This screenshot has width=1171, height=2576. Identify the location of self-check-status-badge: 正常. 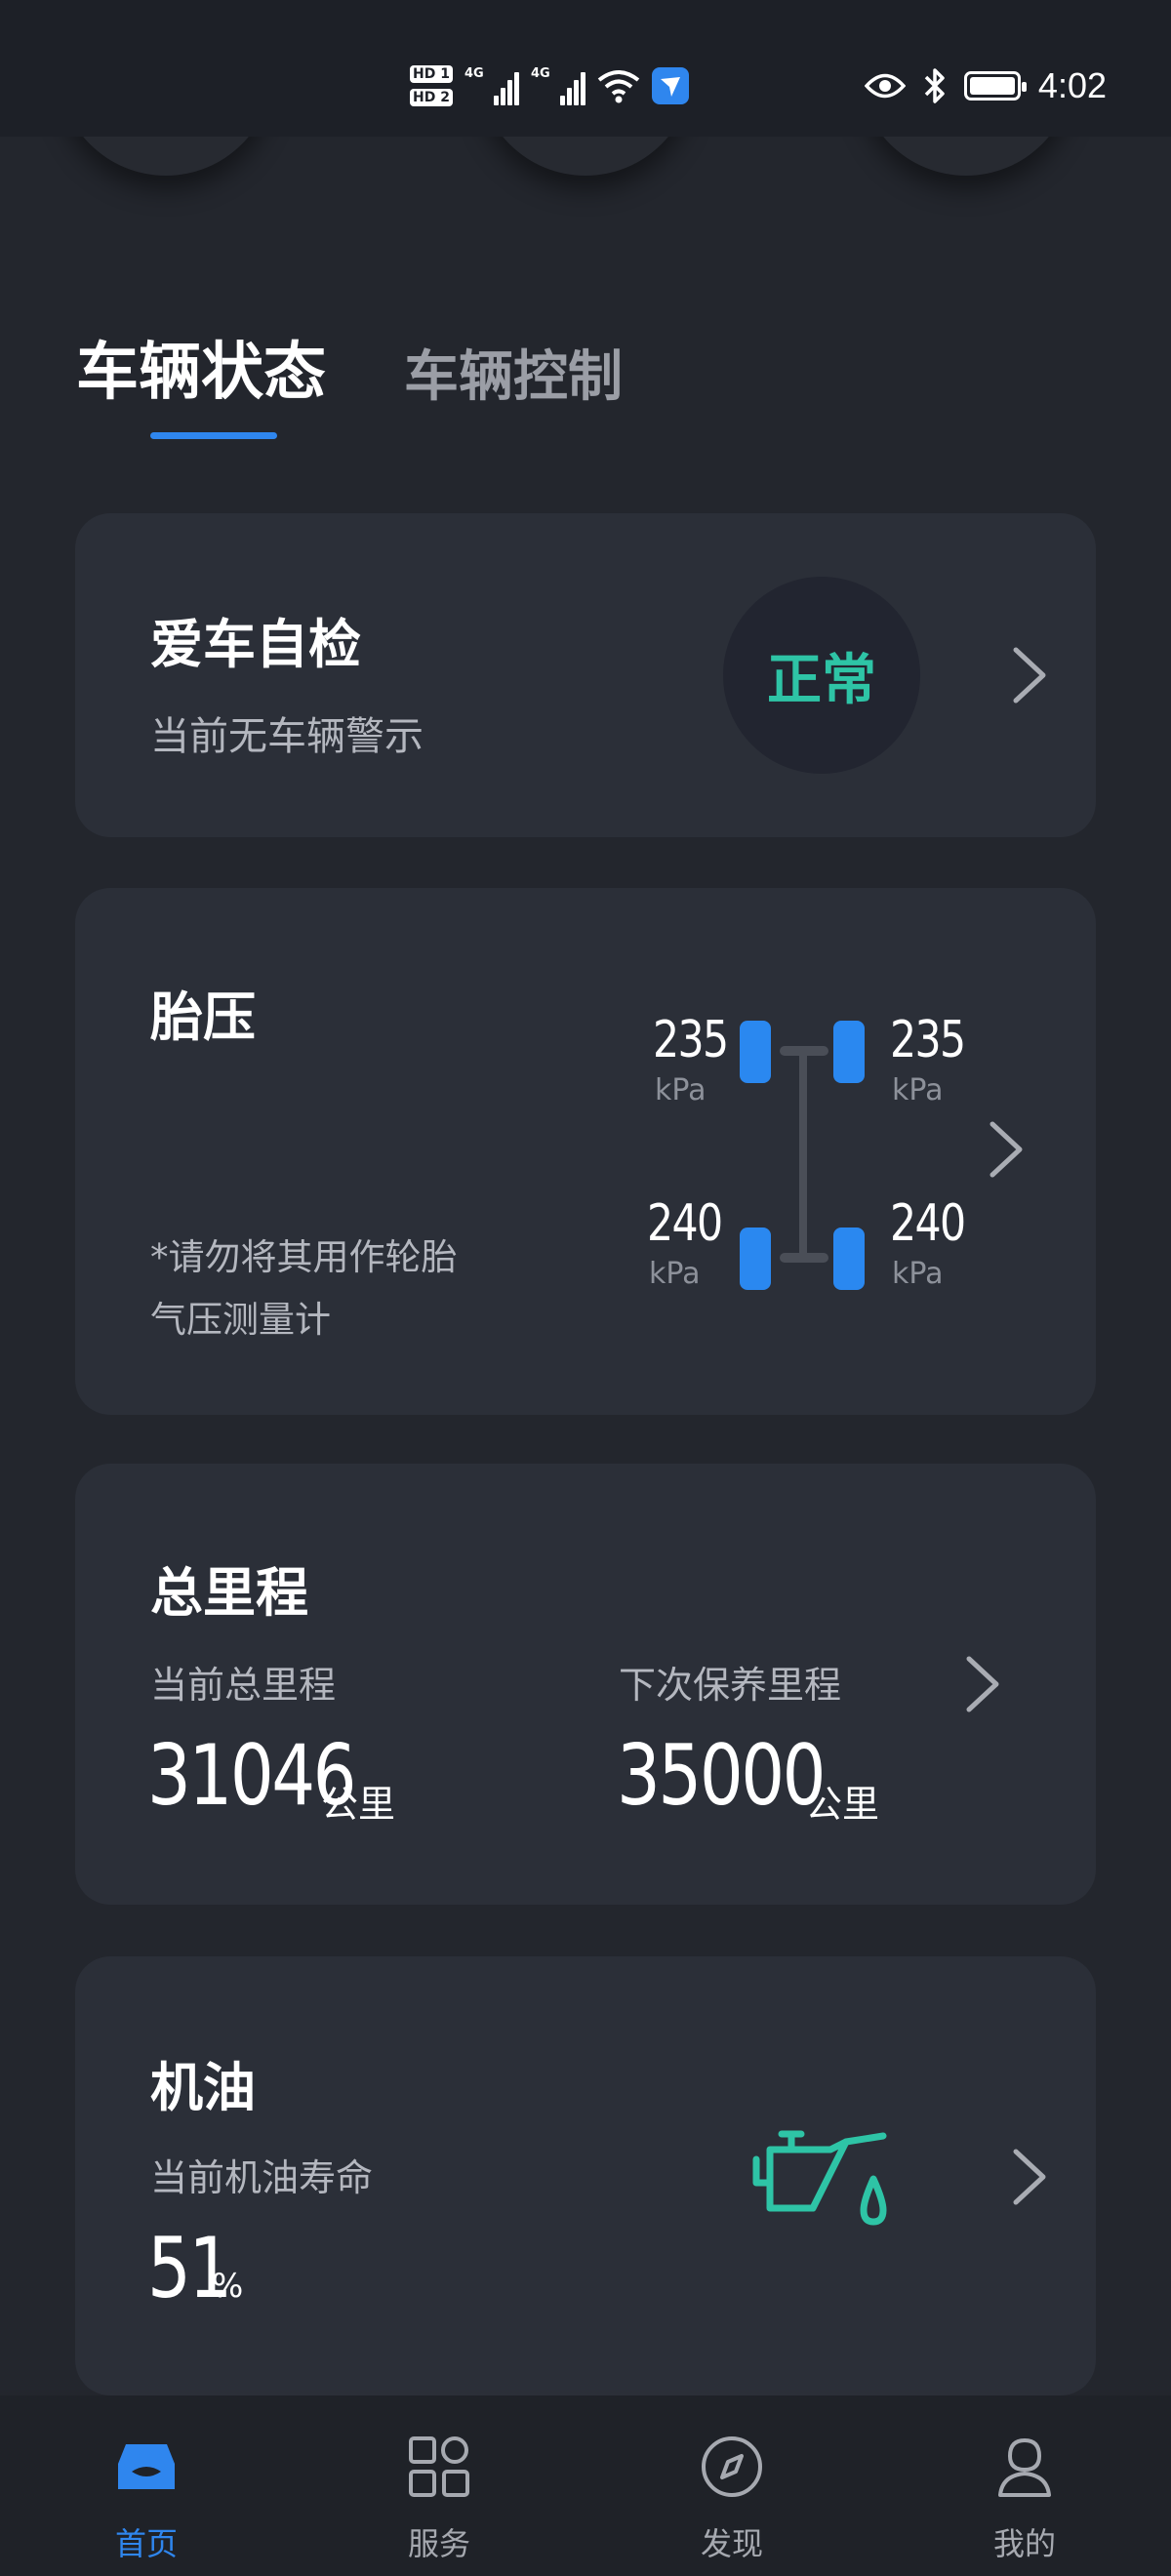
(821, 675).